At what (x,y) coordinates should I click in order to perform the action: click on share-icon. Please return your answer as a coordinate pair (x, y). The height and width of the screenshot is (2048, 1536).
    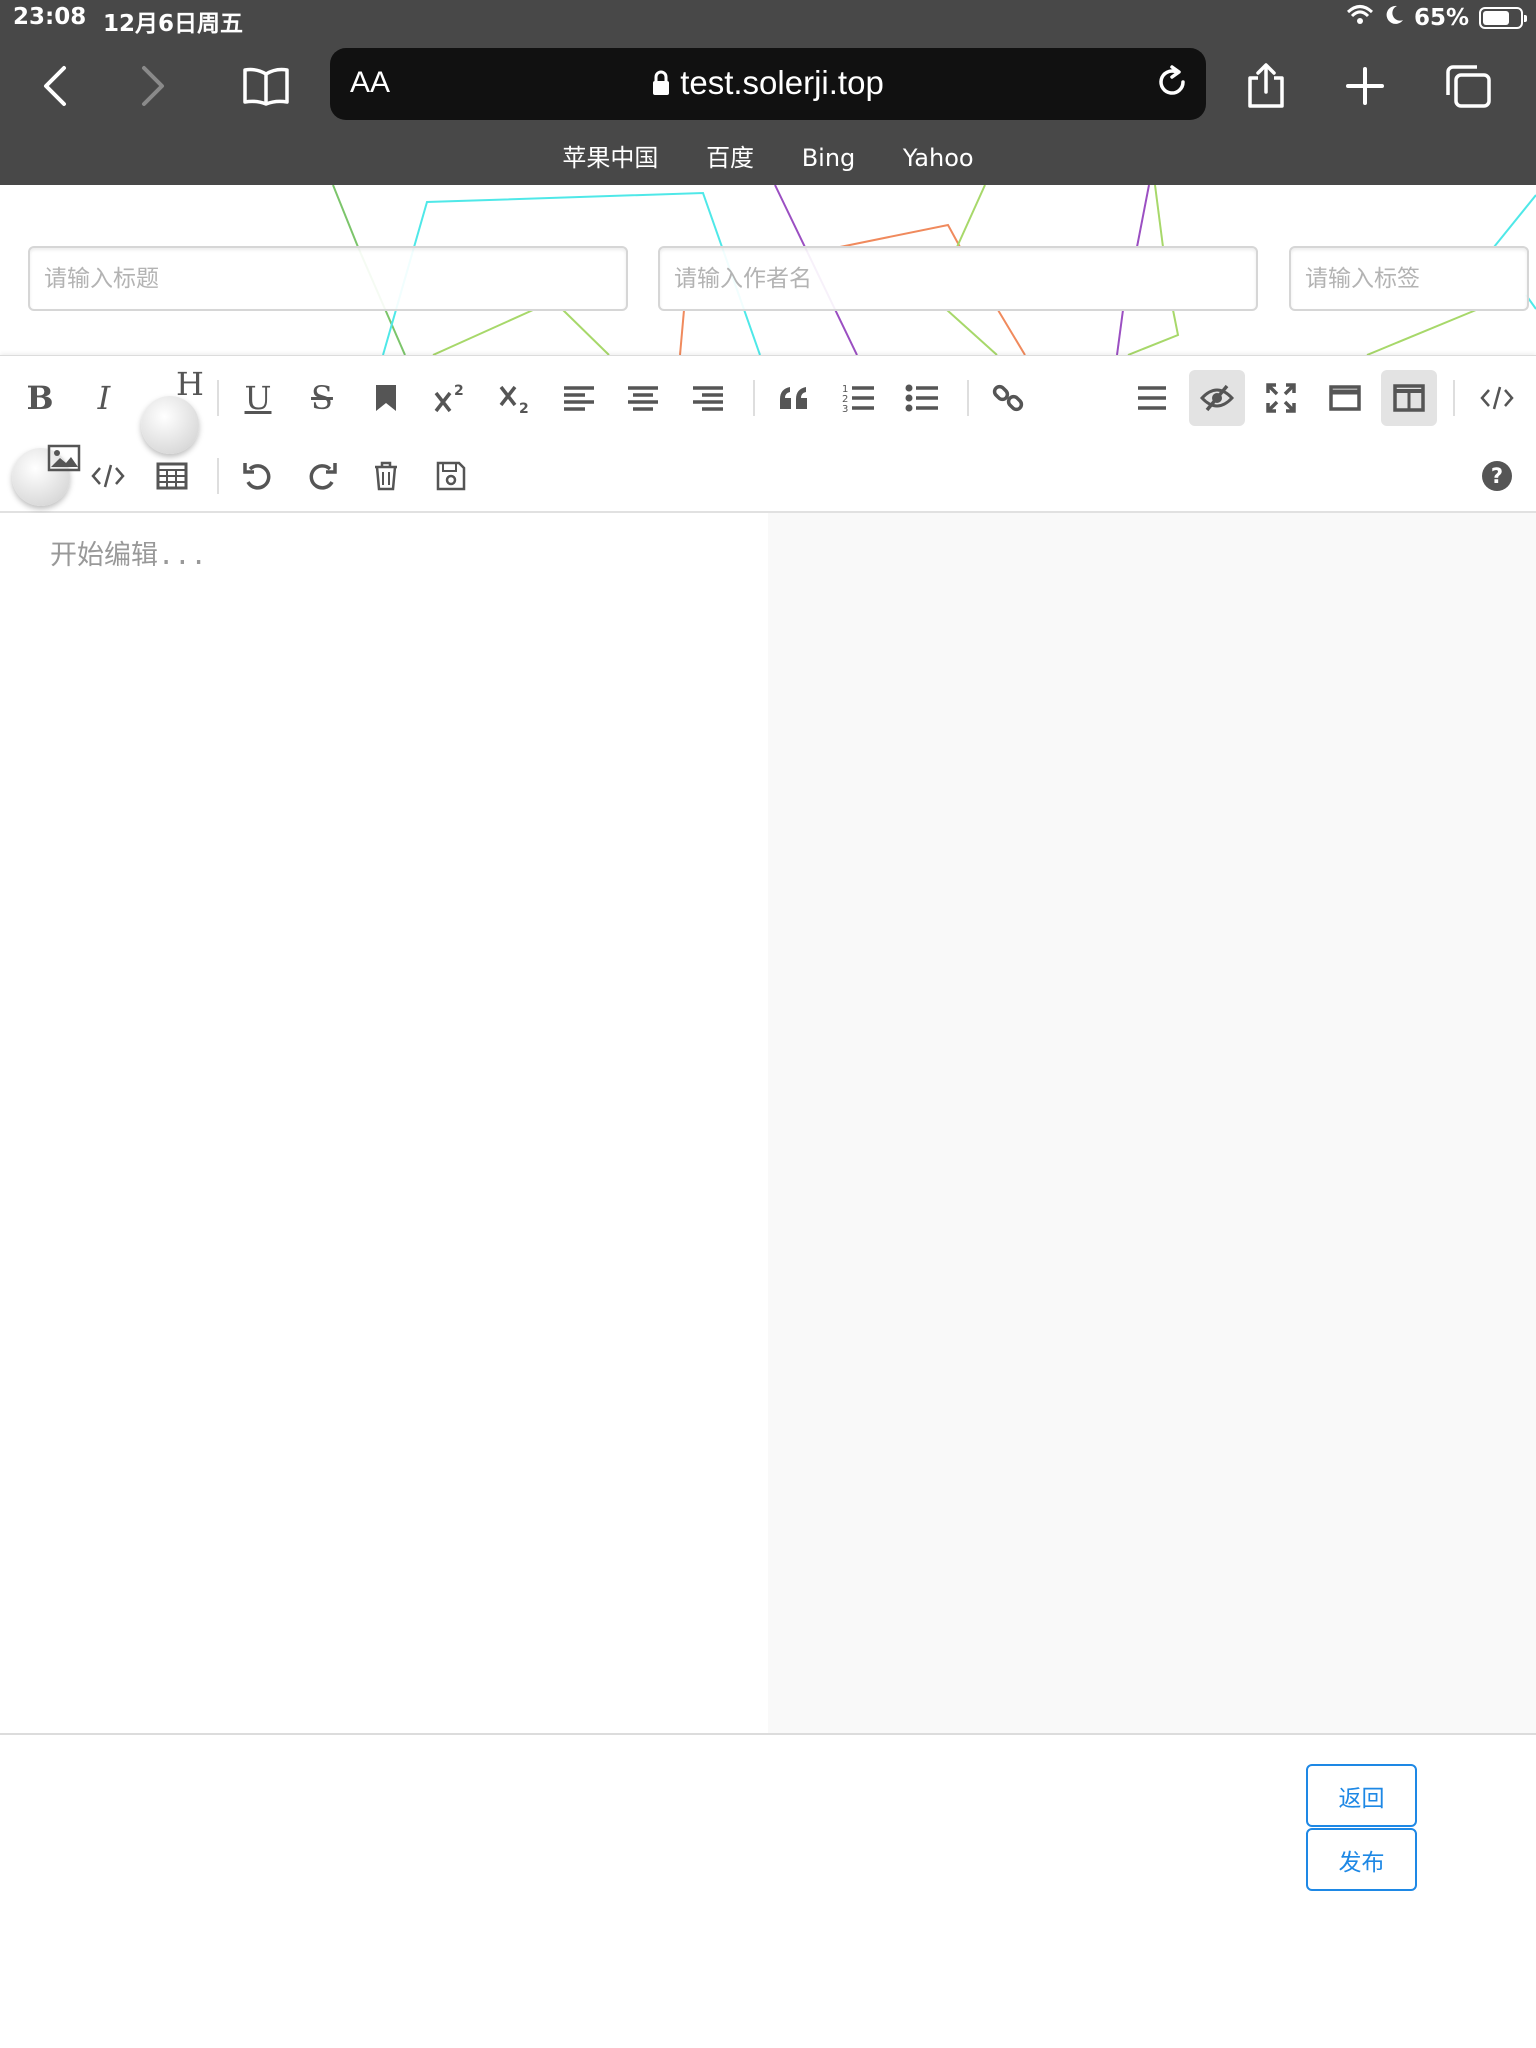
    Looking at the image, I should click on (1266, 86).